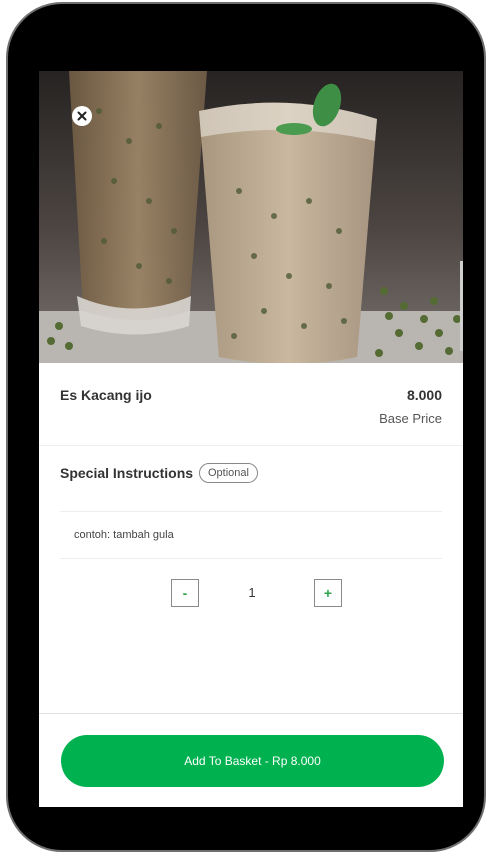  Describe the element at coordinates (106, 395) in the screenshot. I see `item-name: Es Kacang ijo` at that location.